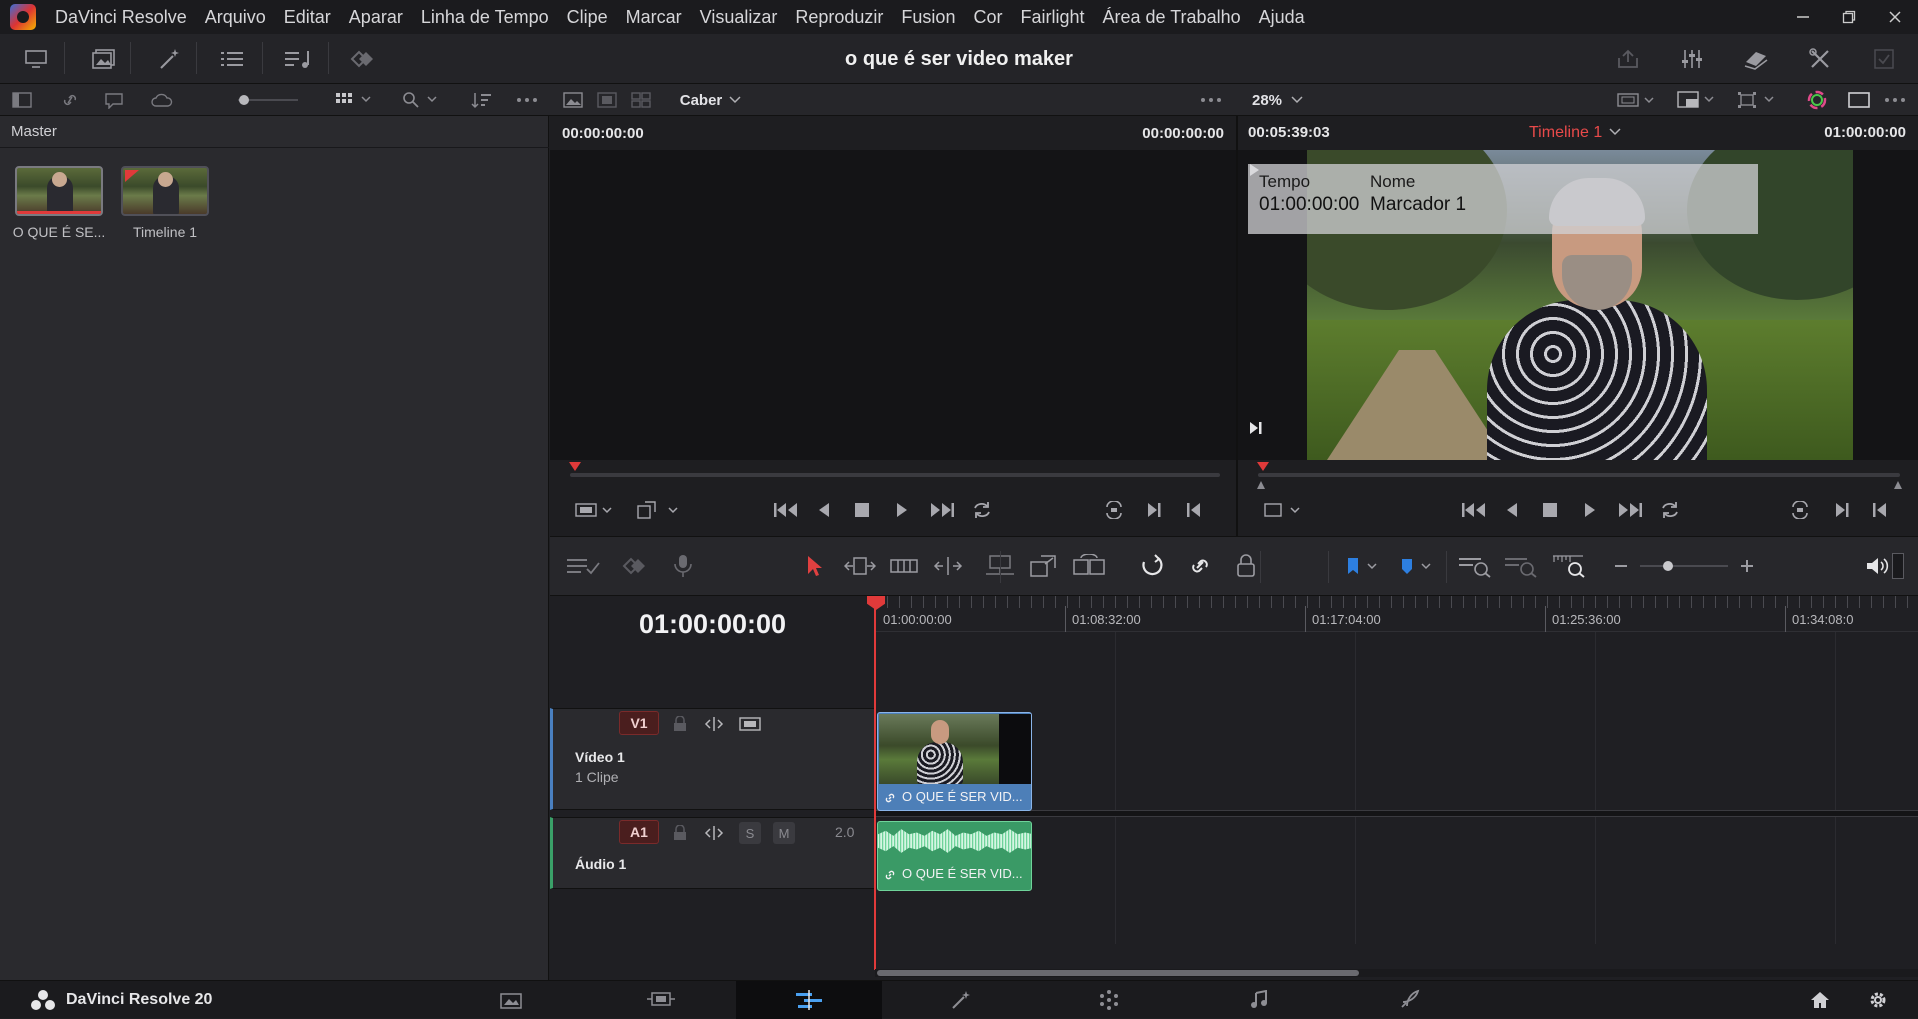 This screenshot has height=1019, width=1918. I want to click on overwrite-clip-icon, so click(1044, 566).